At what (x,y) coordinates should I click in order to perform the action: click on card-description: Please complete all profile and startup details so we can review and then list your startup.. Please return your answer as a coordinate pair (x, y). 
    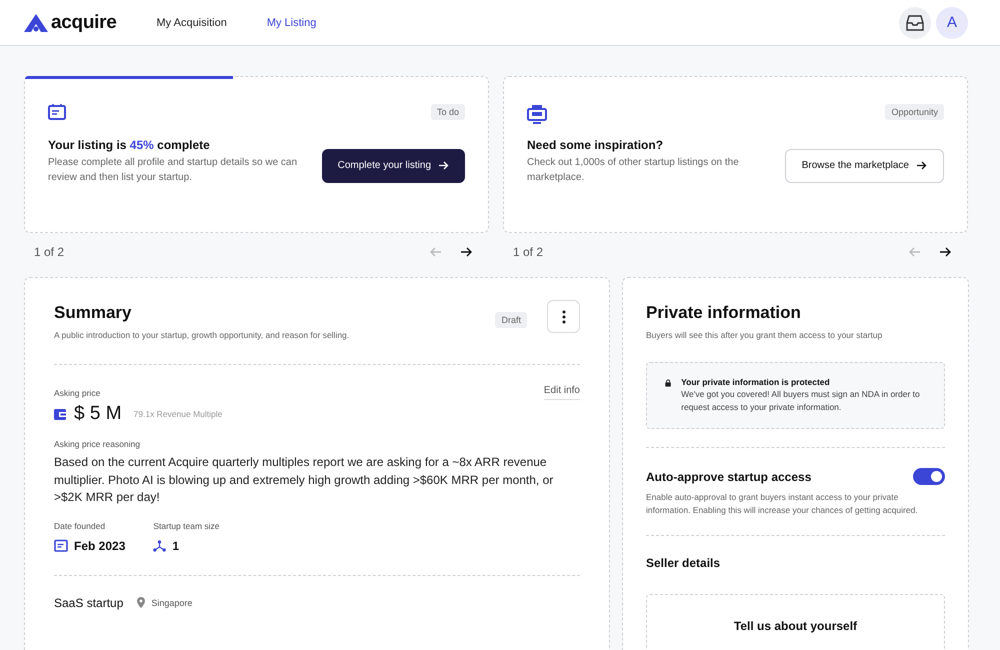
    Looking at the image, I should click on (173, 170).